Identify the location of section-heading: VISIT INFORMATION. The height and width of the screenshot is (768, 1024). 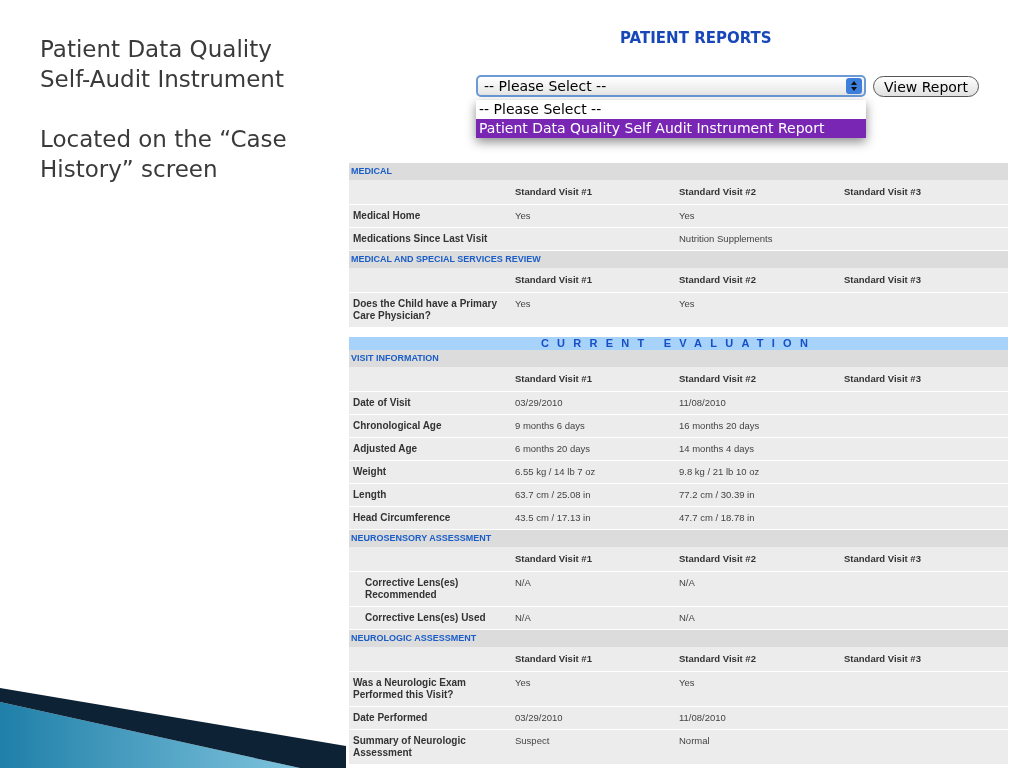
(678, 358).